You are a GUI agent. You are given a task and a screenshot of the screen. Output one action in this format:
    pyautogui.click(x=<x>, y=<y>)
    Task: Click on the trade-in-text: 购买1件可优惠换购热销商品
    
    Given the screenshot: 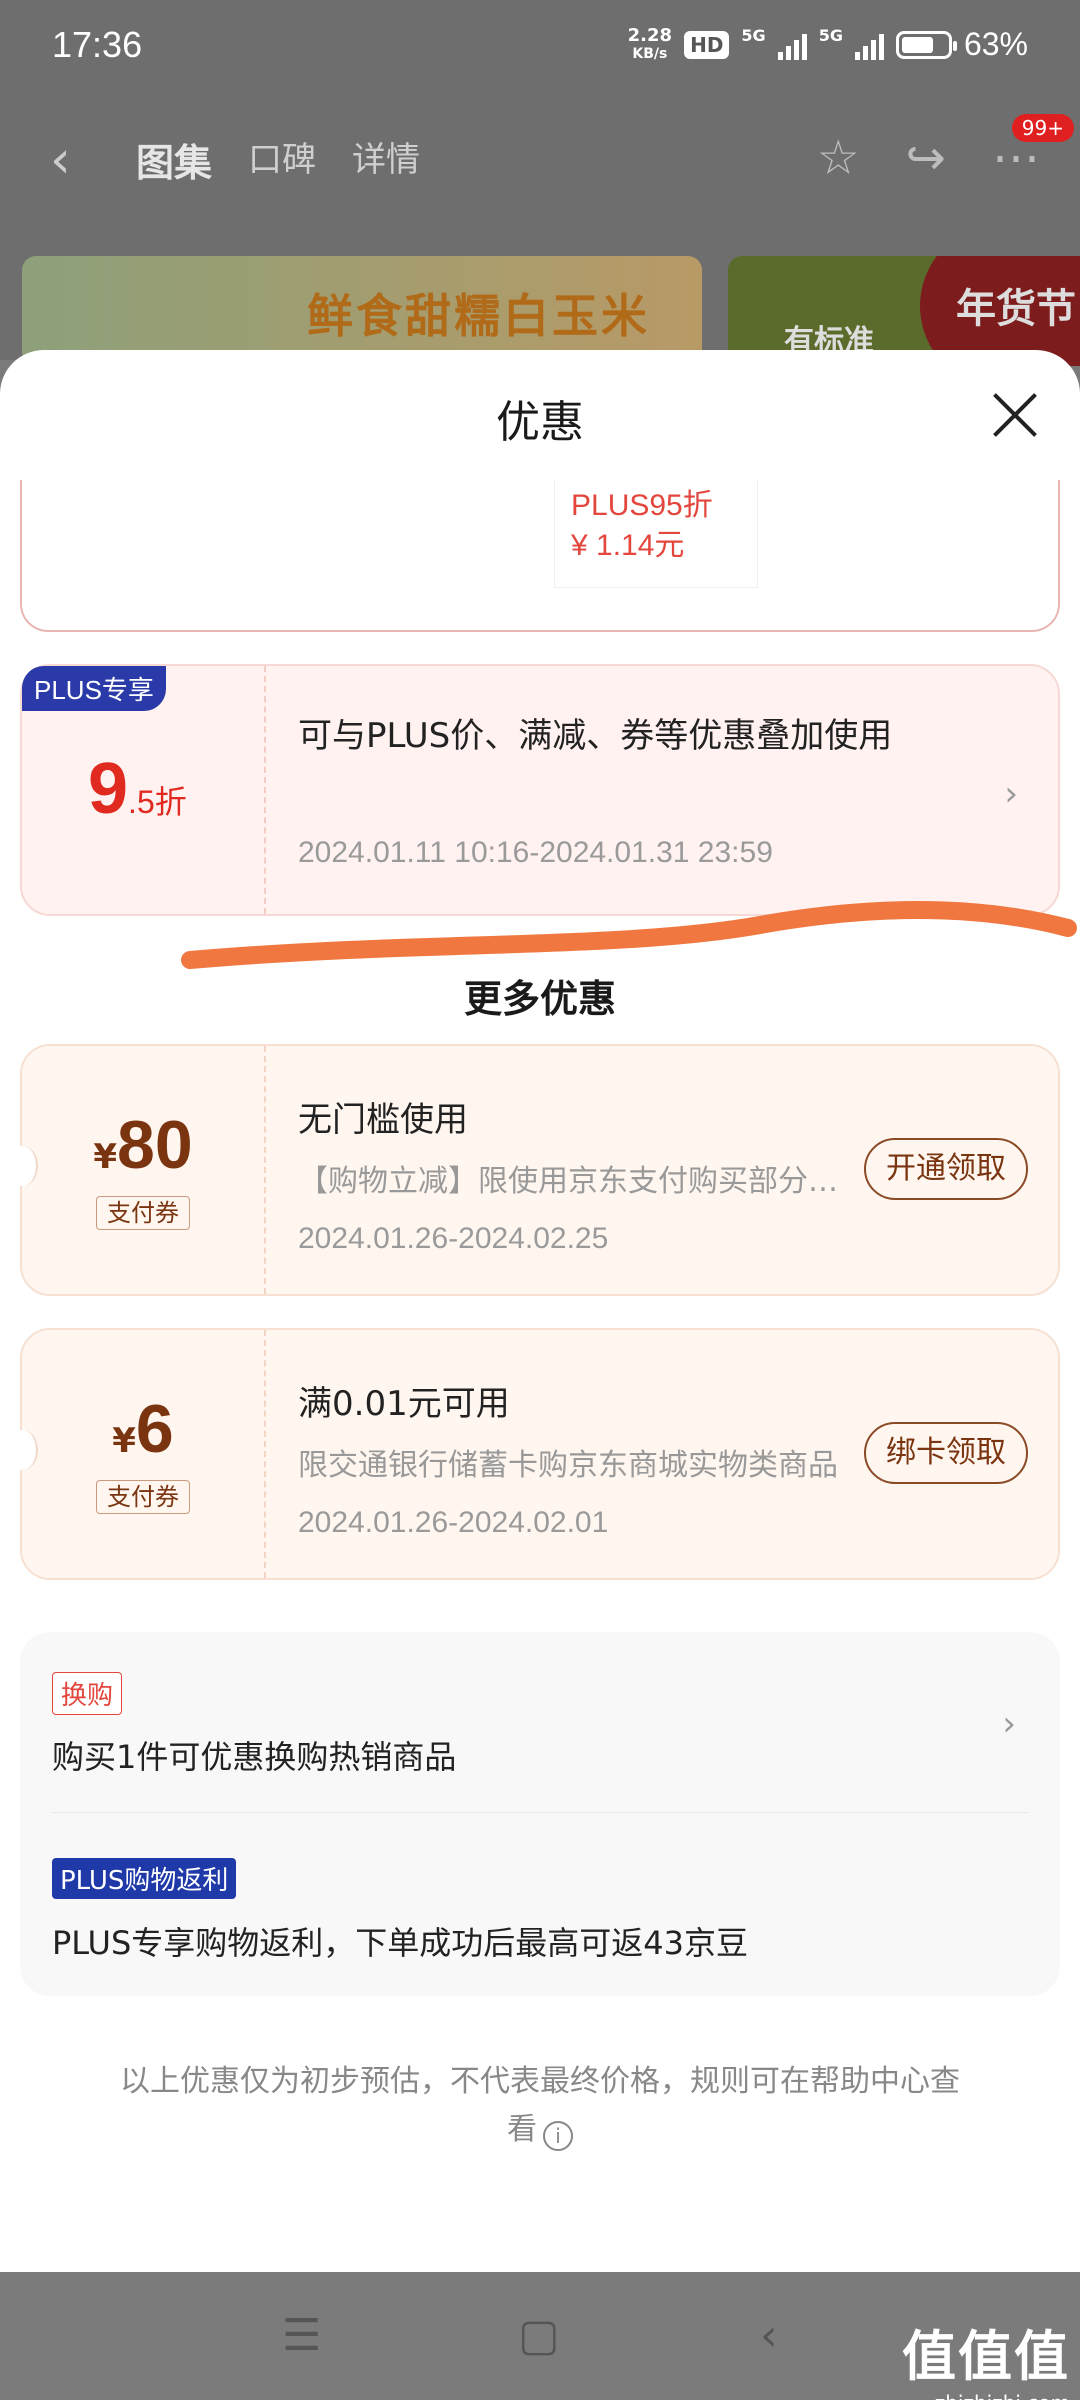 What is the action you would take?
    pyautogui.click(x=254, y=1755)
    